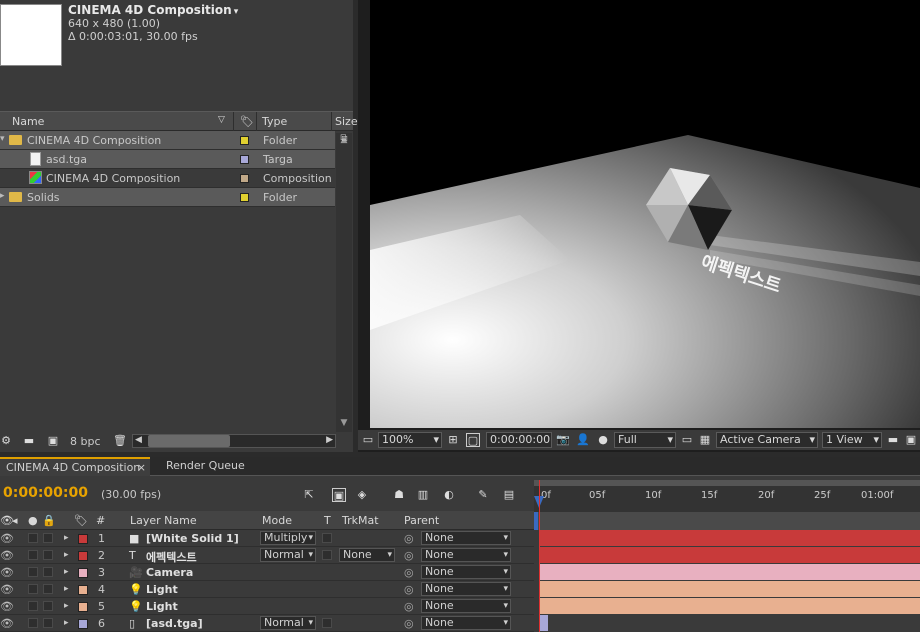  What do you see at coordinates (453, 440) in the screenshot?
I see `grid-options-icon: ⊞` at bounding box center [453, 440].